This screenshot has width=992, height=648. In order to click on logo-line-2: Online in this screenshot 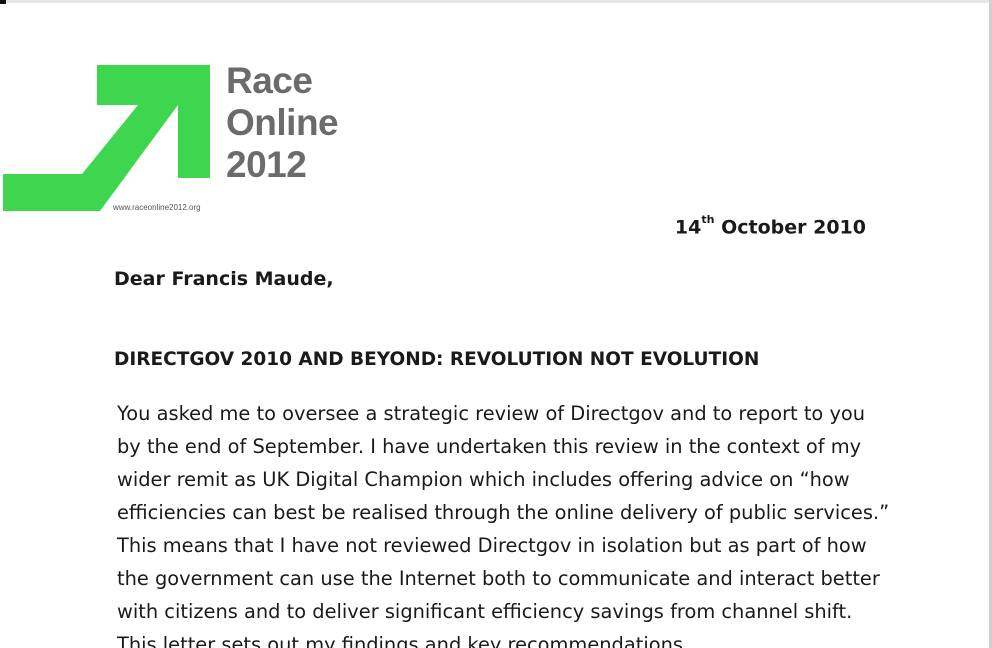, I will do `click(282, 122)`.